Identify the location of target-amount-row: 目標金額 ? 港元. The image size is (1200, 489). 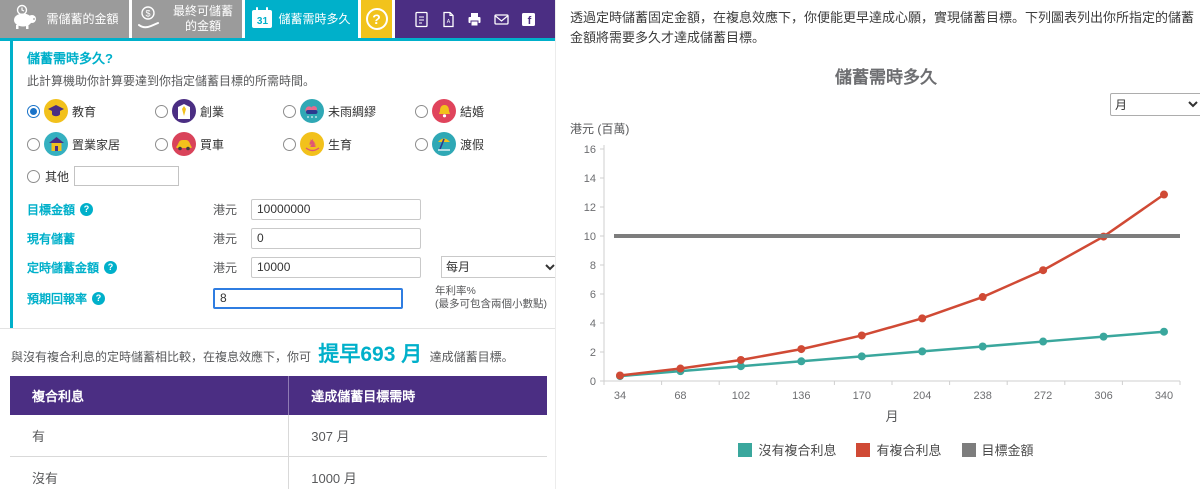
(288, 209).